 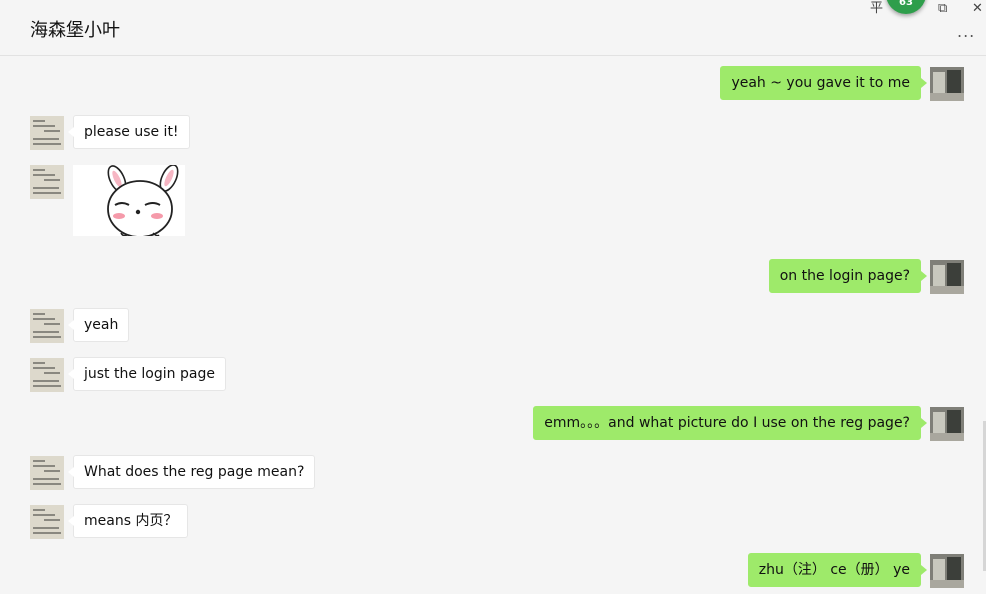 I want to click on message-bubble-sent: zhu（注） ce（册） ye, so click(x=837, y=570).